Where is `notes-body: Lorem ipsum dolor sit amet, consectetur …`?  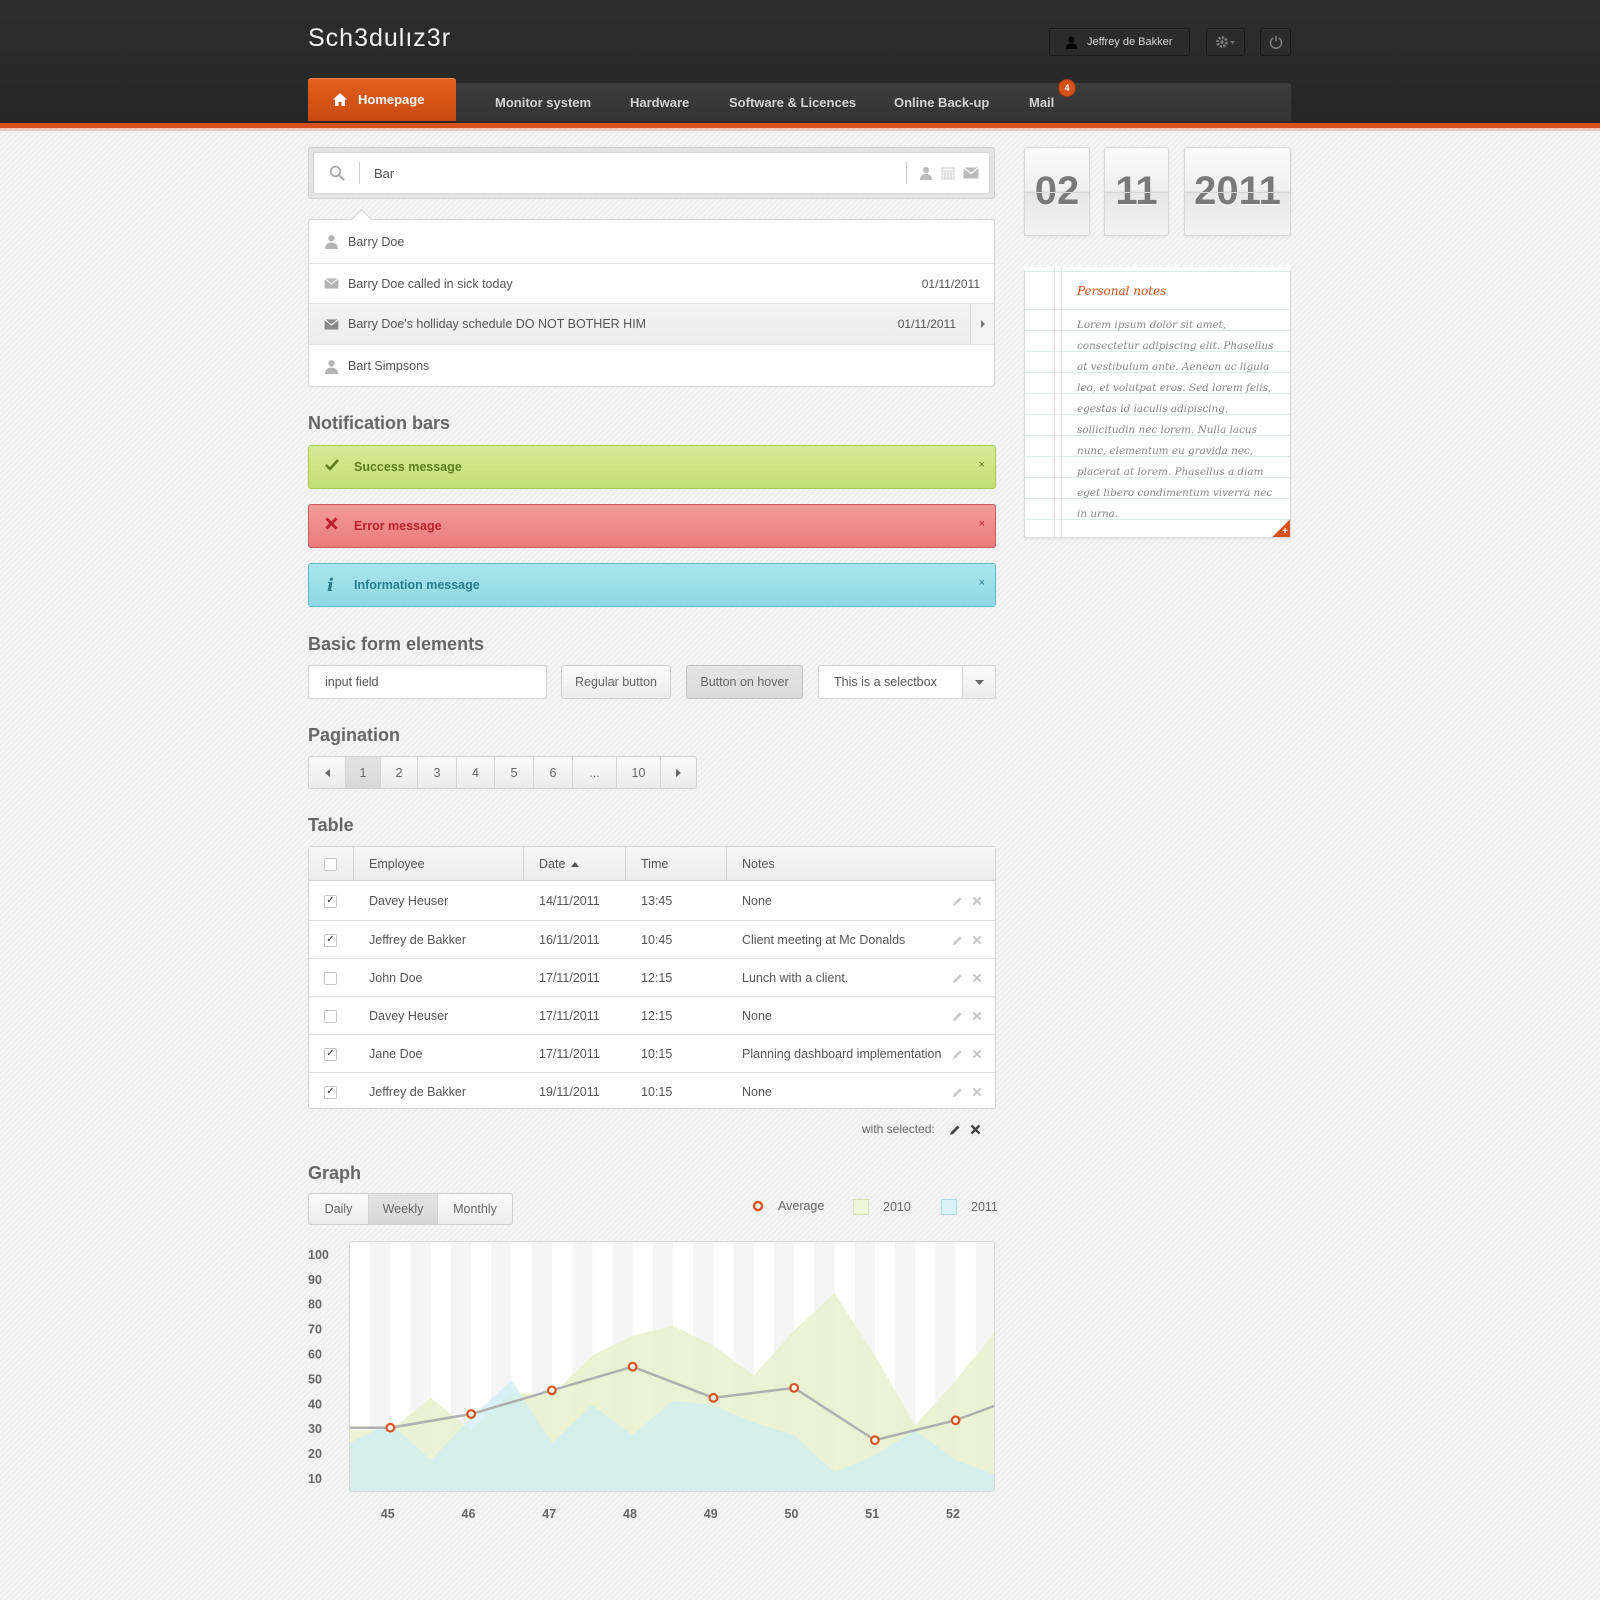 notes-body: Lorem ipsum dolor sit amet, consectetur … is located at coordinates (1177, 420).